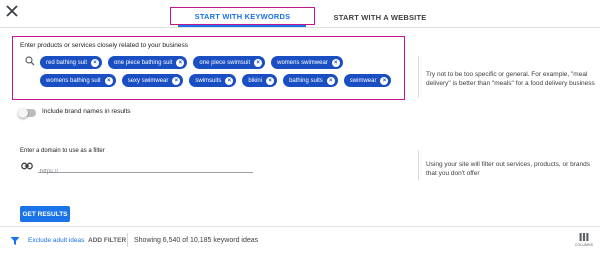 The image size is (600, 256). Describe the element at coordinates (418, 77) in the screenshot. I see `tip-divider` at that location.